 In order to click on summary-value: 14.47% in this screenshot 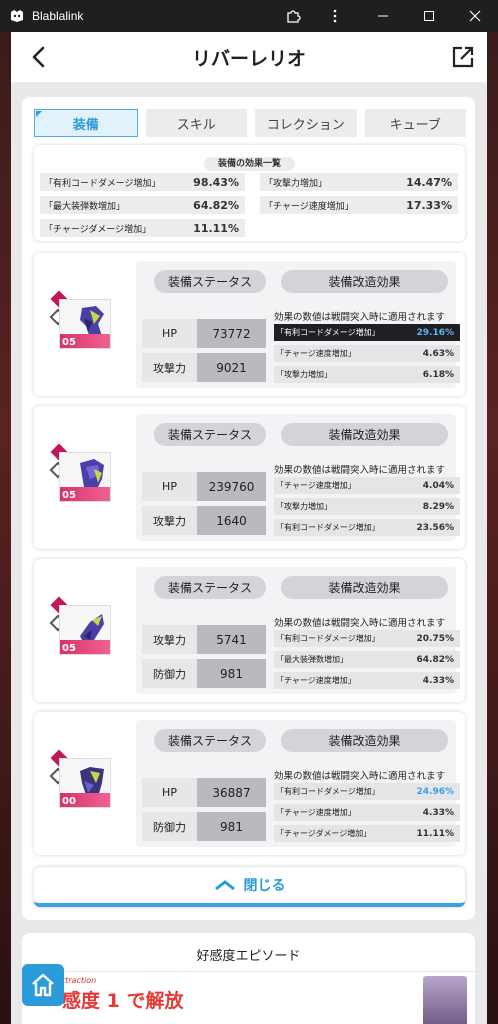, I will do `click(429, 182)`.